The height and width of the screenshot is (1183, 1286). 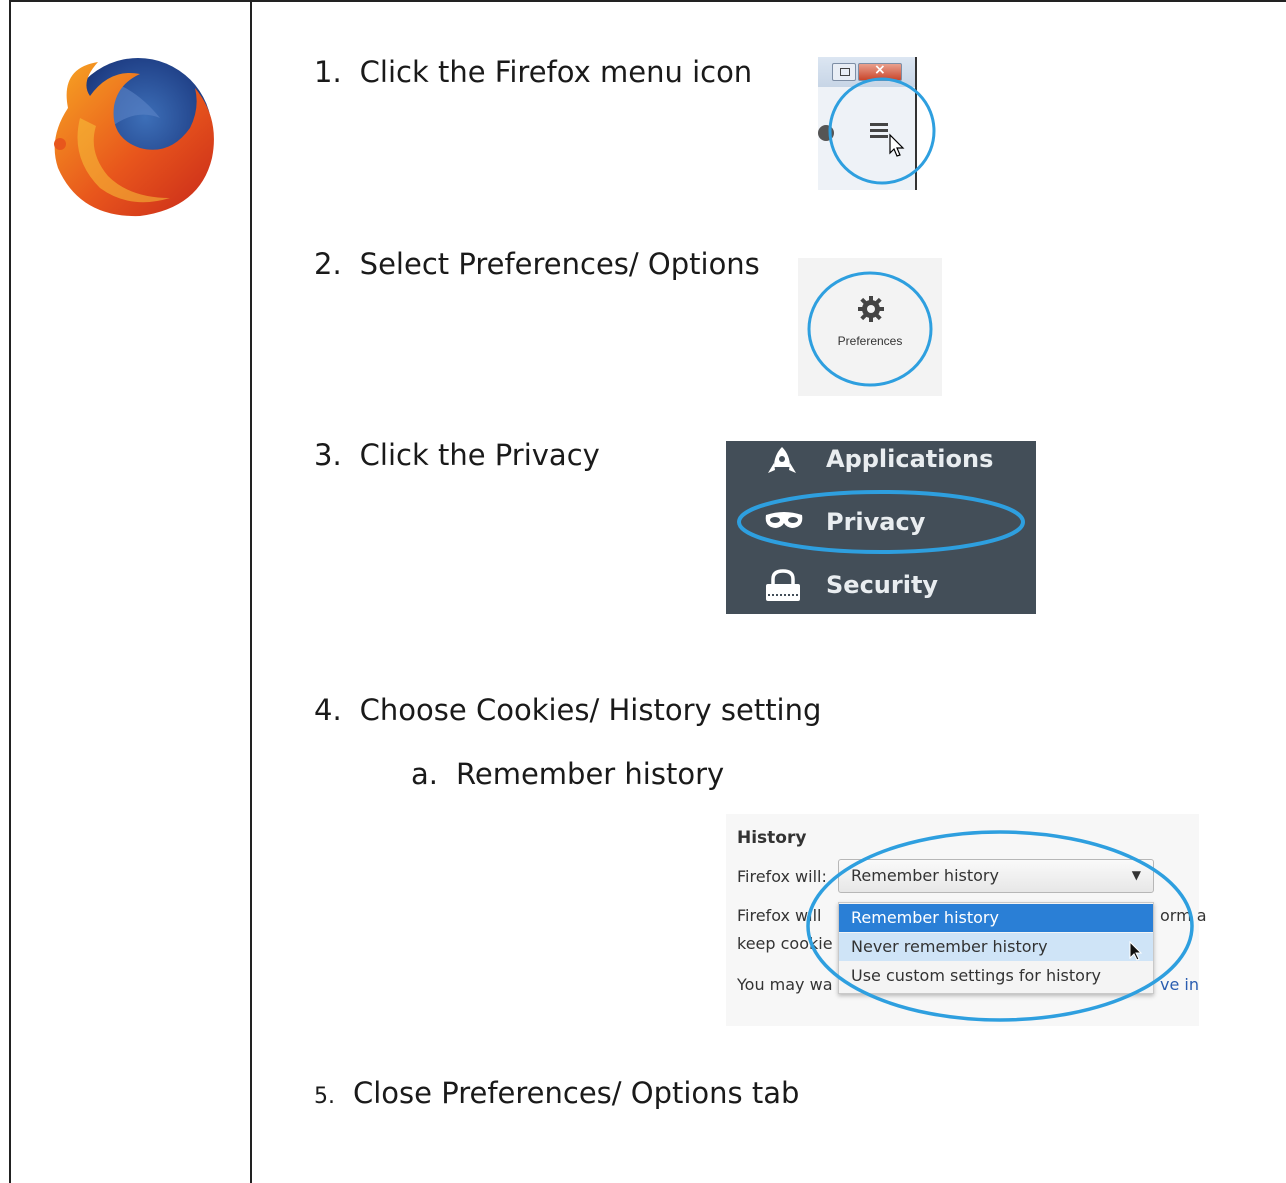 I want to click on nav-item-security: Security, so click(x=882, y=585).